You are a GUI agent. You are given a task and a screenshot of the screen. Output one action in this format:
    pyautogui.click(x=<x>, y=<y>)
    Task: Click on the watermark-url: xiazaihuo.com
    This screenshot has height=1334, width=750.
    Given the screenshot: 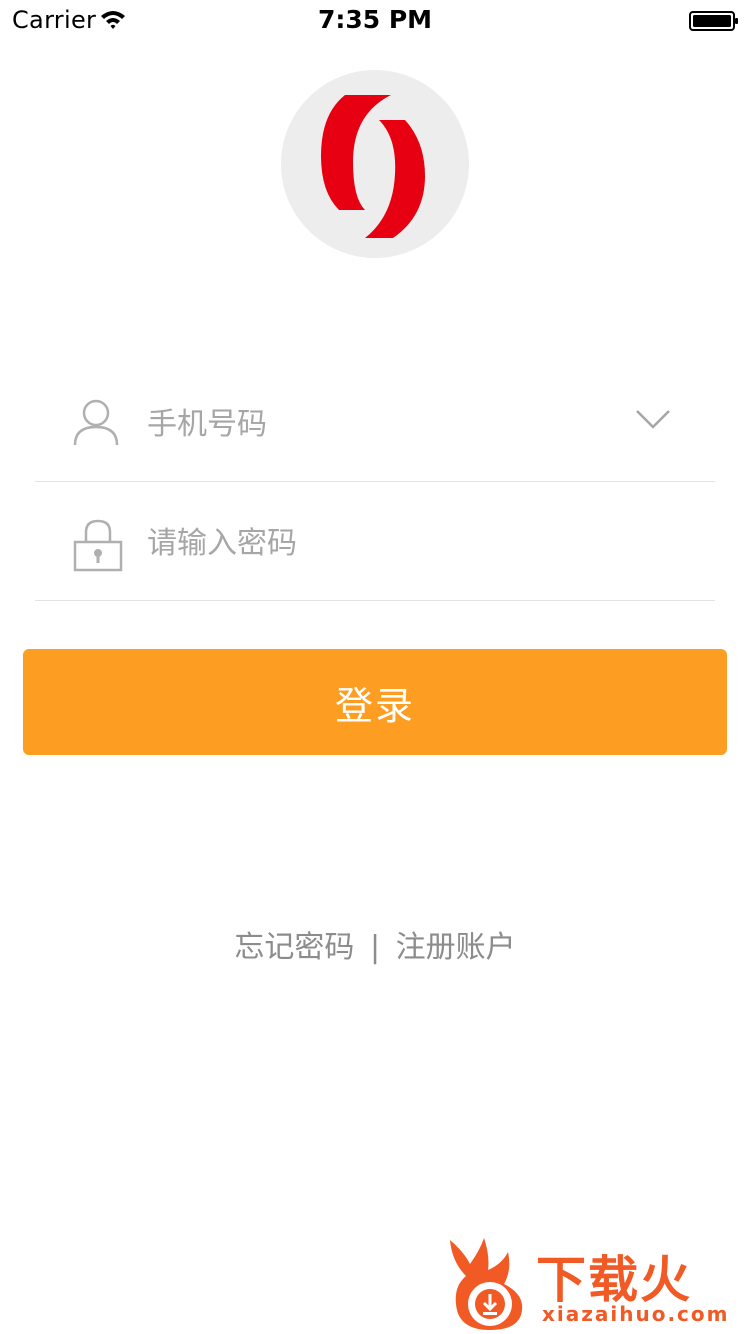 What is the action you would take?
    pyautogui.click(x=636, y=1314)
    